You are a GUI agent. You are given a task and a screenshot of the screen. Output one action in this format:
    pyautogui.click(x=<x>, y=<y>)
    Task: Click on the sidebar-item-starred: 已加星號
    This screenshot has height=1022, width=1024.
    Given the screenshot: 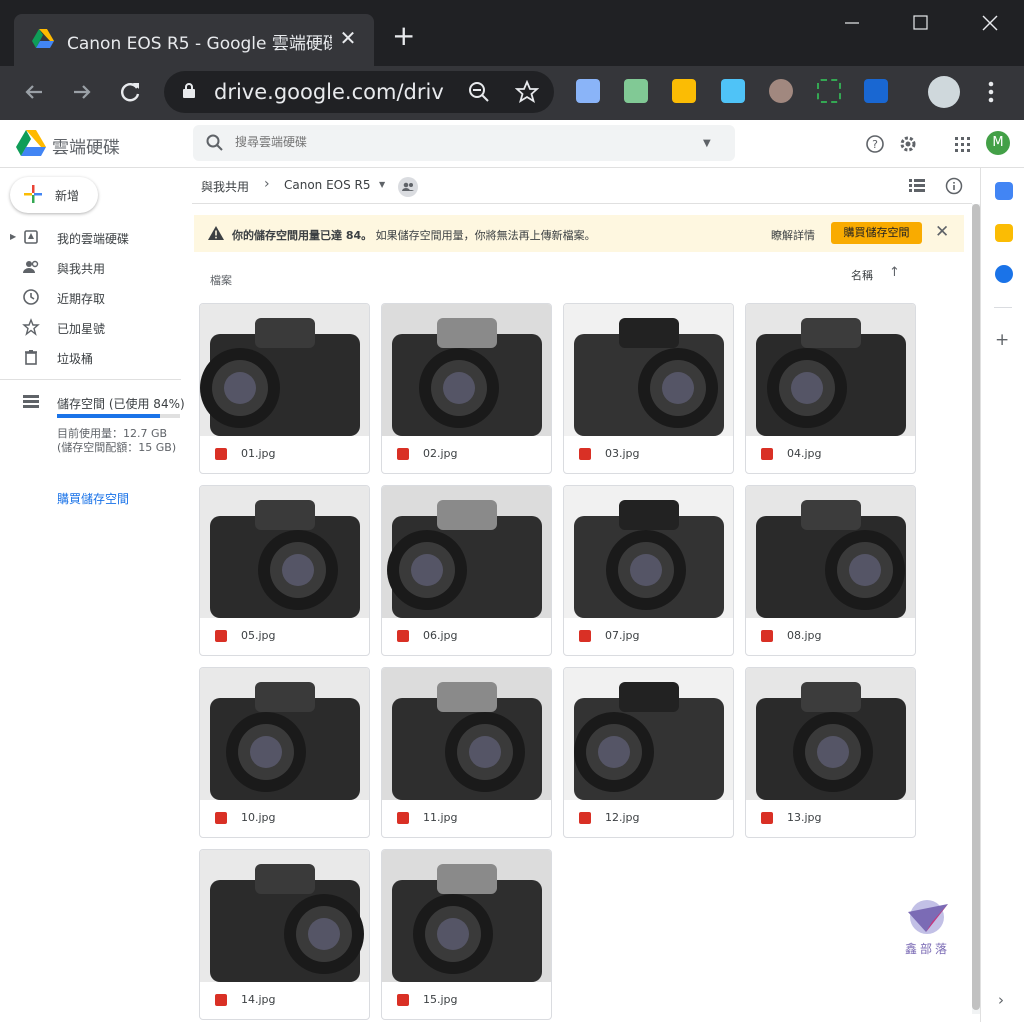 What is the action you would take?
    pyautogui.click(x=95, y=327)
    